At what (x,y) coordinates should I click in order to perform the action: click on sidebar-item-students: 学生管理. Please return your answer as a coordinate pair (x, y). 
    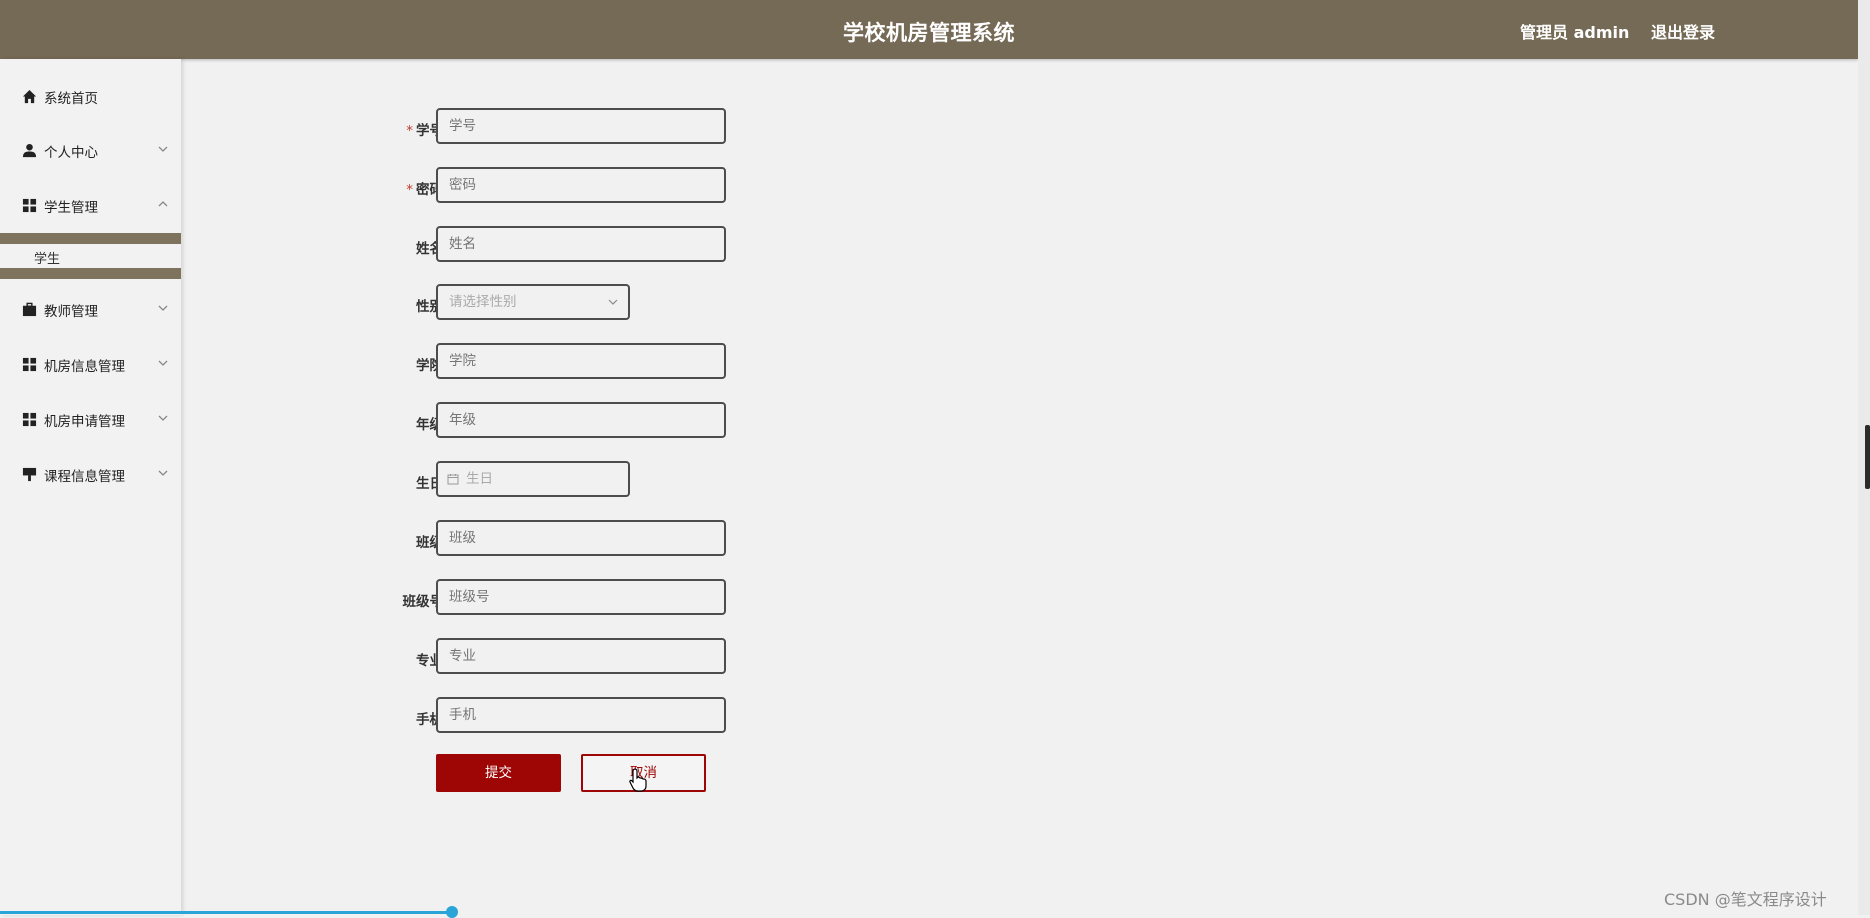
    Looking at the image, I should click on (90, 206).